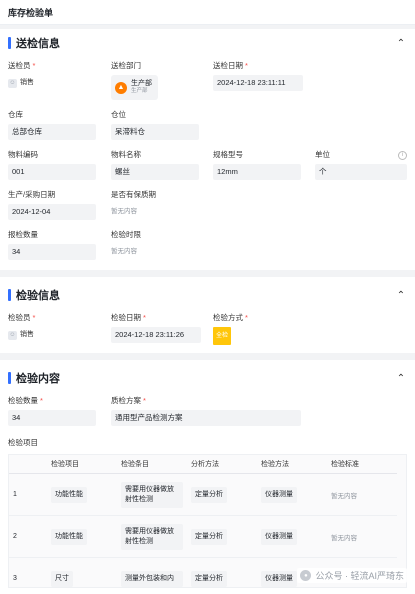 The width and height of the screenshot is (415, 594). What do you see at coordinates (23, 234) in the screenshot?
I see `report-qty-label: 报检数量` at bounding box center [23, 234].